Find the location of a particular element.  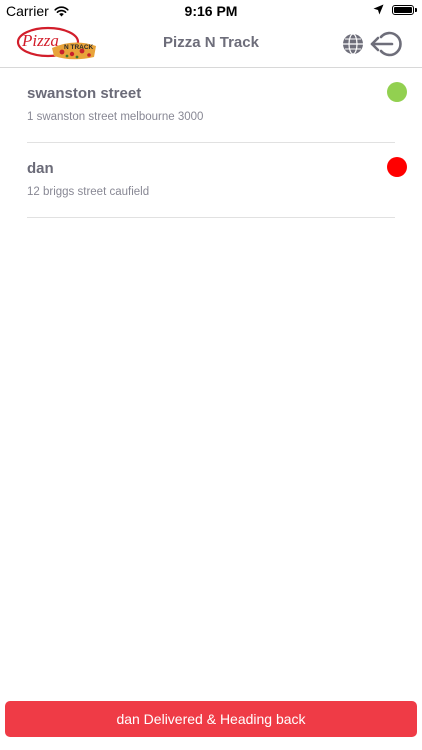

navigation-bar: Pizza N TRACK Pizza N Track is located at coordinates (211, 45).